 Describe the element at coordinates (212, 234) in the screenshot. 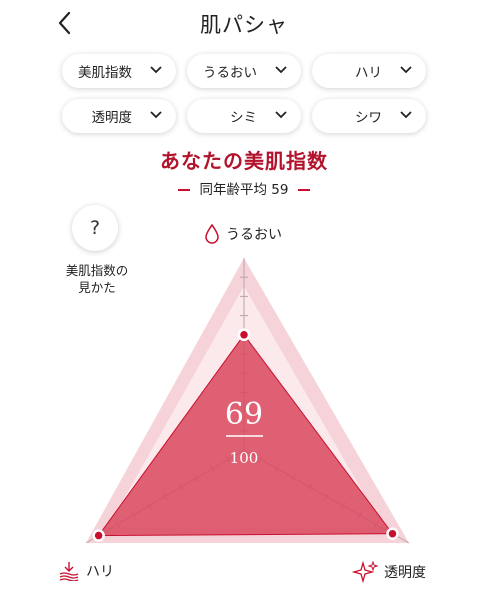

I see `water-drop-icon` at that location.